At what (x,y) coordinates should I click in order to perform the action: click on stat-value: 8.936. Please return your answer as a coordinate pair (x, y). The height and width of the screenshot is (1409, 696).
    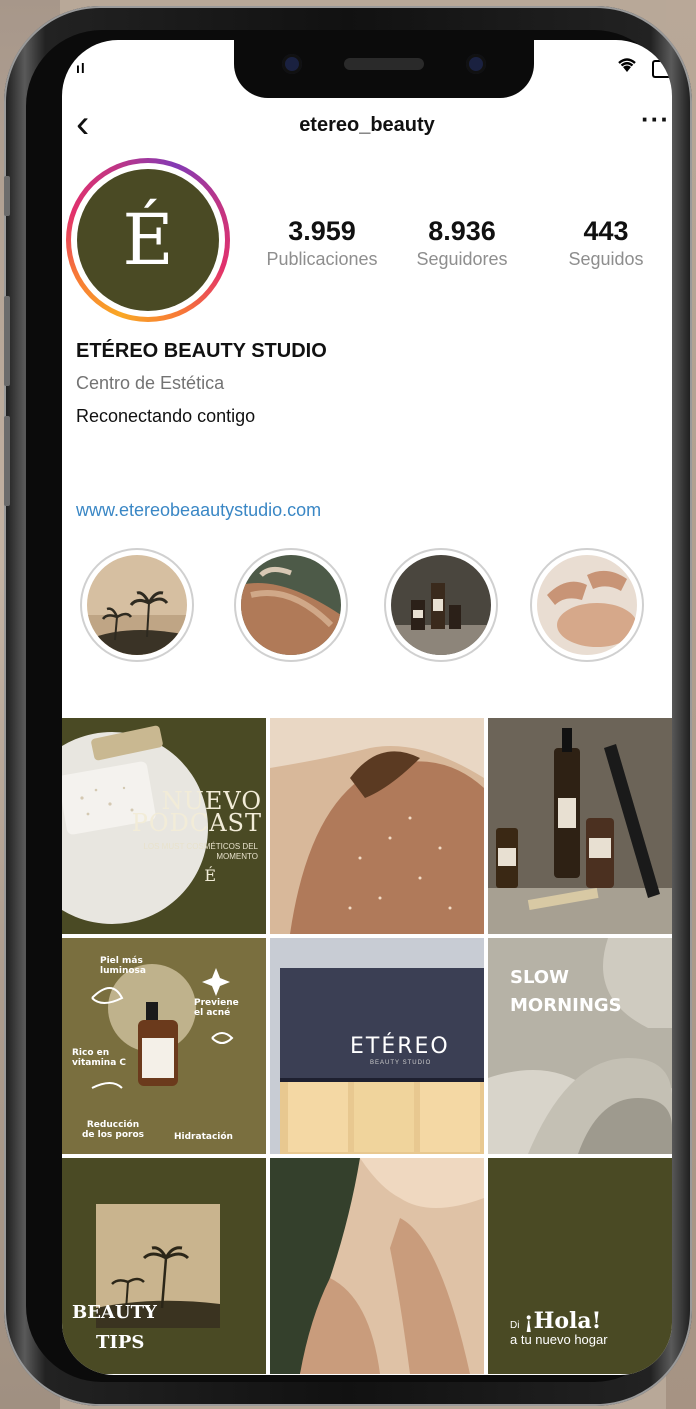
    Looking at the image, I should click on (462, 231).